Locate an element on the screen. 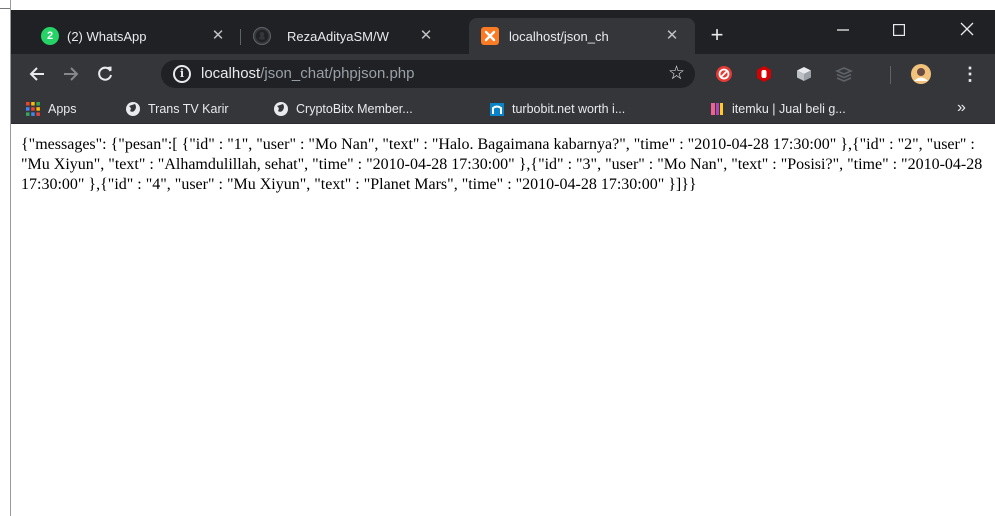 This screenshot has height=516, width=995. vertical-dots-icon: ⋮ is located at coordinates (970, 74).